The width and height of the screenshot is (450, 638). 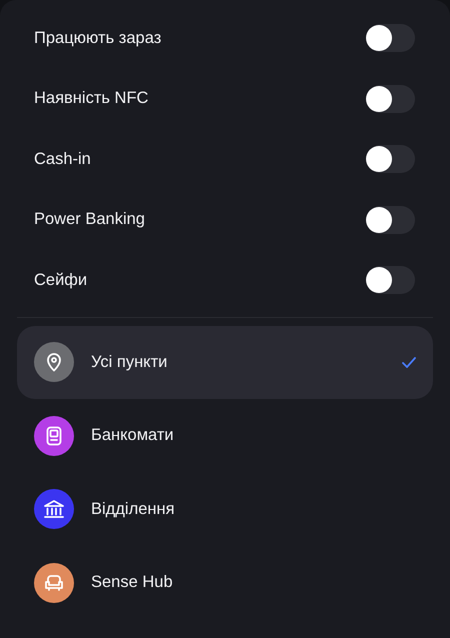 I want to click on category-item: Усі пункти, so click(x=225, y=362).